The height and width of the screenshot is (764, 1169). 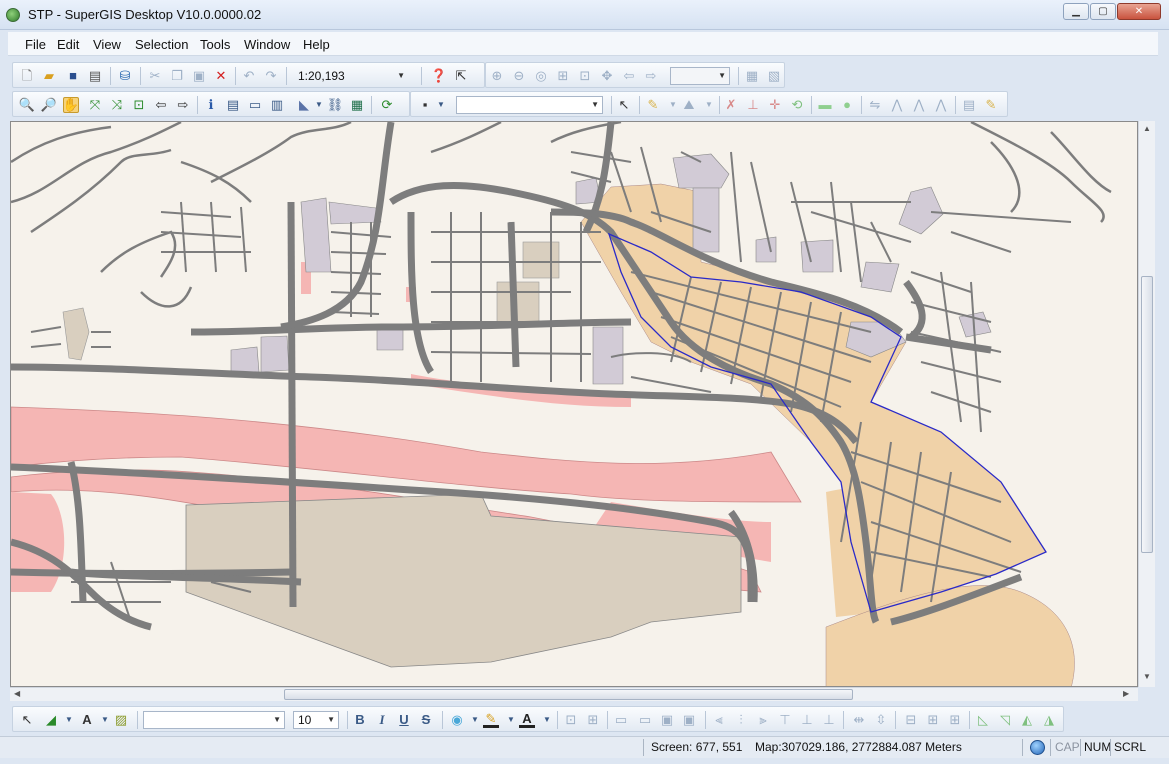 What do you see at coordinates (1146, 404) in the screenshot?
I see `vertical-scrollbar: ▲ ▼` at bounding box center [1146, 404].